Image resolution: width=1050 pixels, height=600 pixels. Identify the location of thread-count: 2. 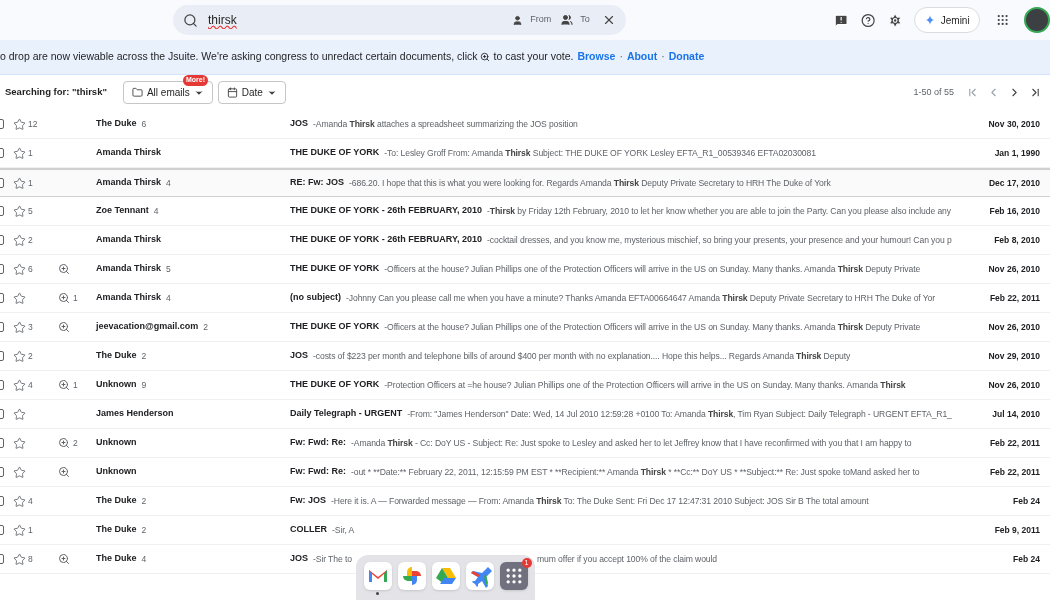
(30, 356).